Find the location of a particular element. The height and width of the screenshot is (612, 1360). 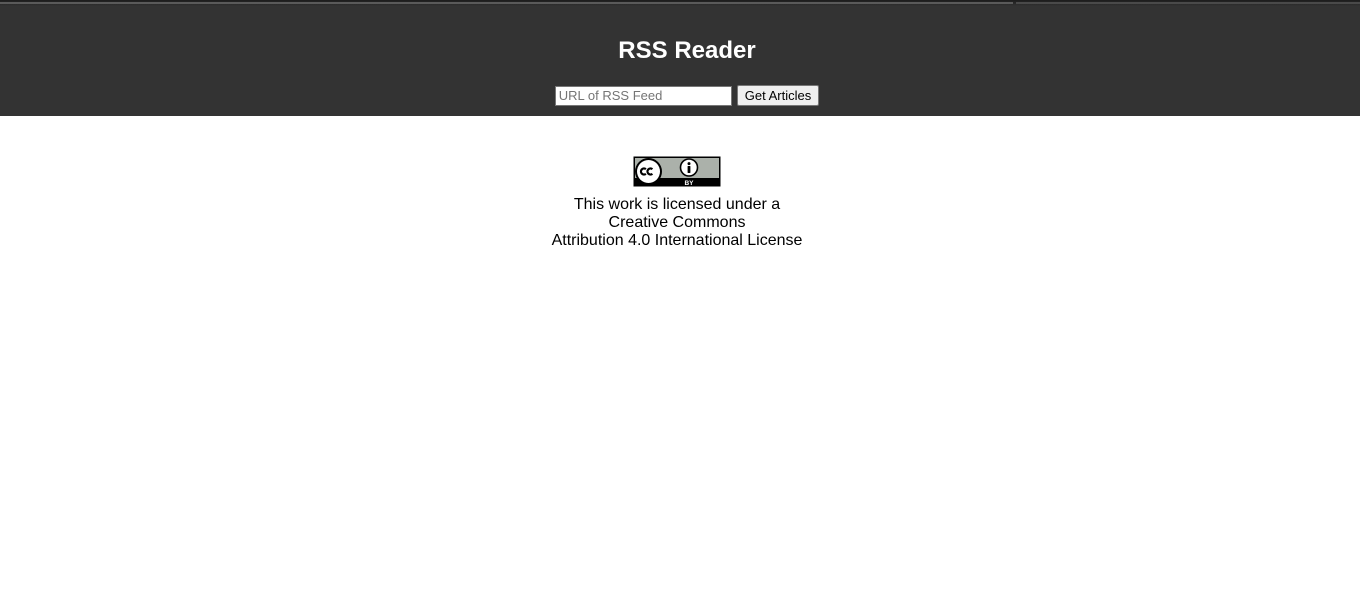

cc-badge-label: BY is located at coordinates (689, 183).